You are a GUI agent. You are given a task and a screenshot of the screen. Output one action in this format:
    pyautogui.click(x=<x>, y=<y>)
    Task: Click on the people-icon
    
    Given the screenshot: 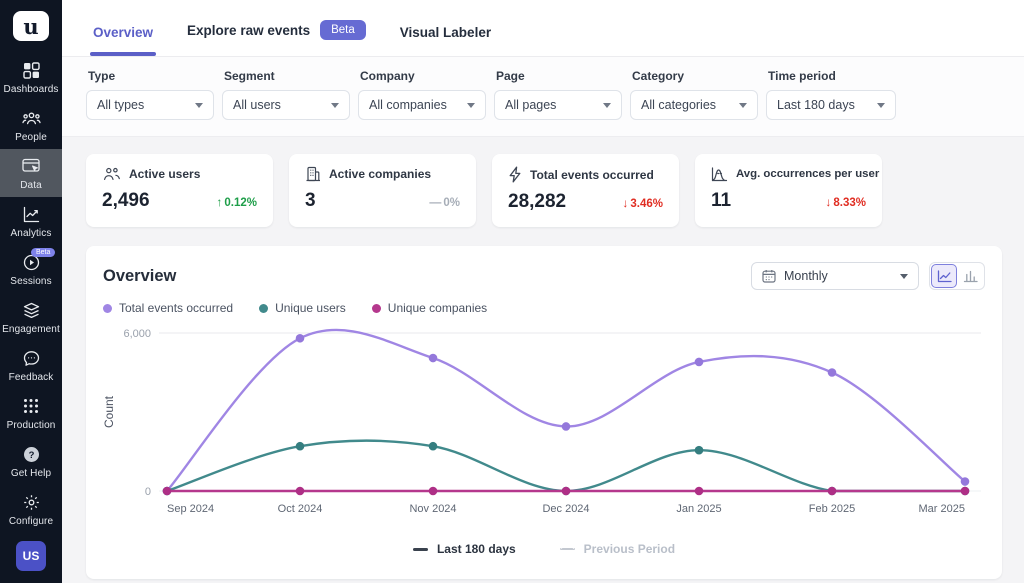 What is the action you would take?
    pyautogui.click(x=31, y=118)
    